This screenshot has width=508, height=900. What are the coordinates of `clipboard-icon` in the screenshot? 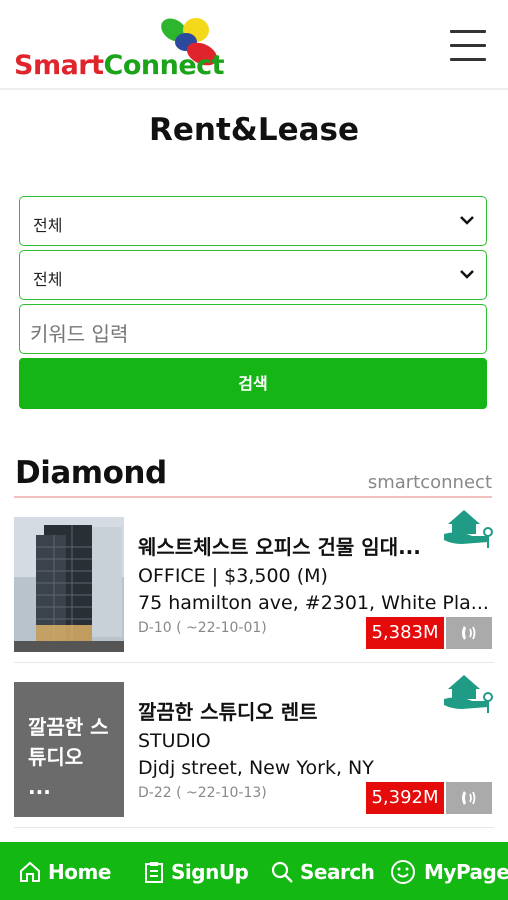 It's located at (154, 872).